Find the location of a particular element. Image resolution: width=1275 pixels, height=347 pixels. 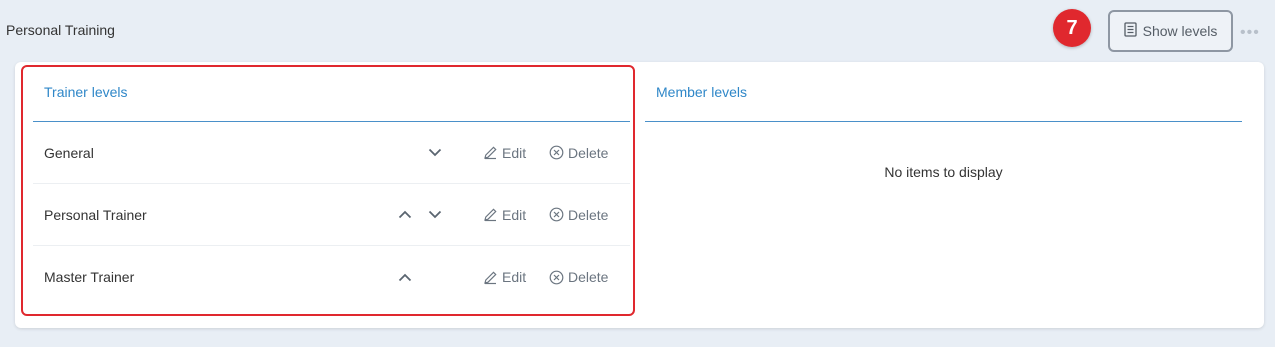

list-item: Personal Trainer Edit Delete is located at coordinates (331, 215).